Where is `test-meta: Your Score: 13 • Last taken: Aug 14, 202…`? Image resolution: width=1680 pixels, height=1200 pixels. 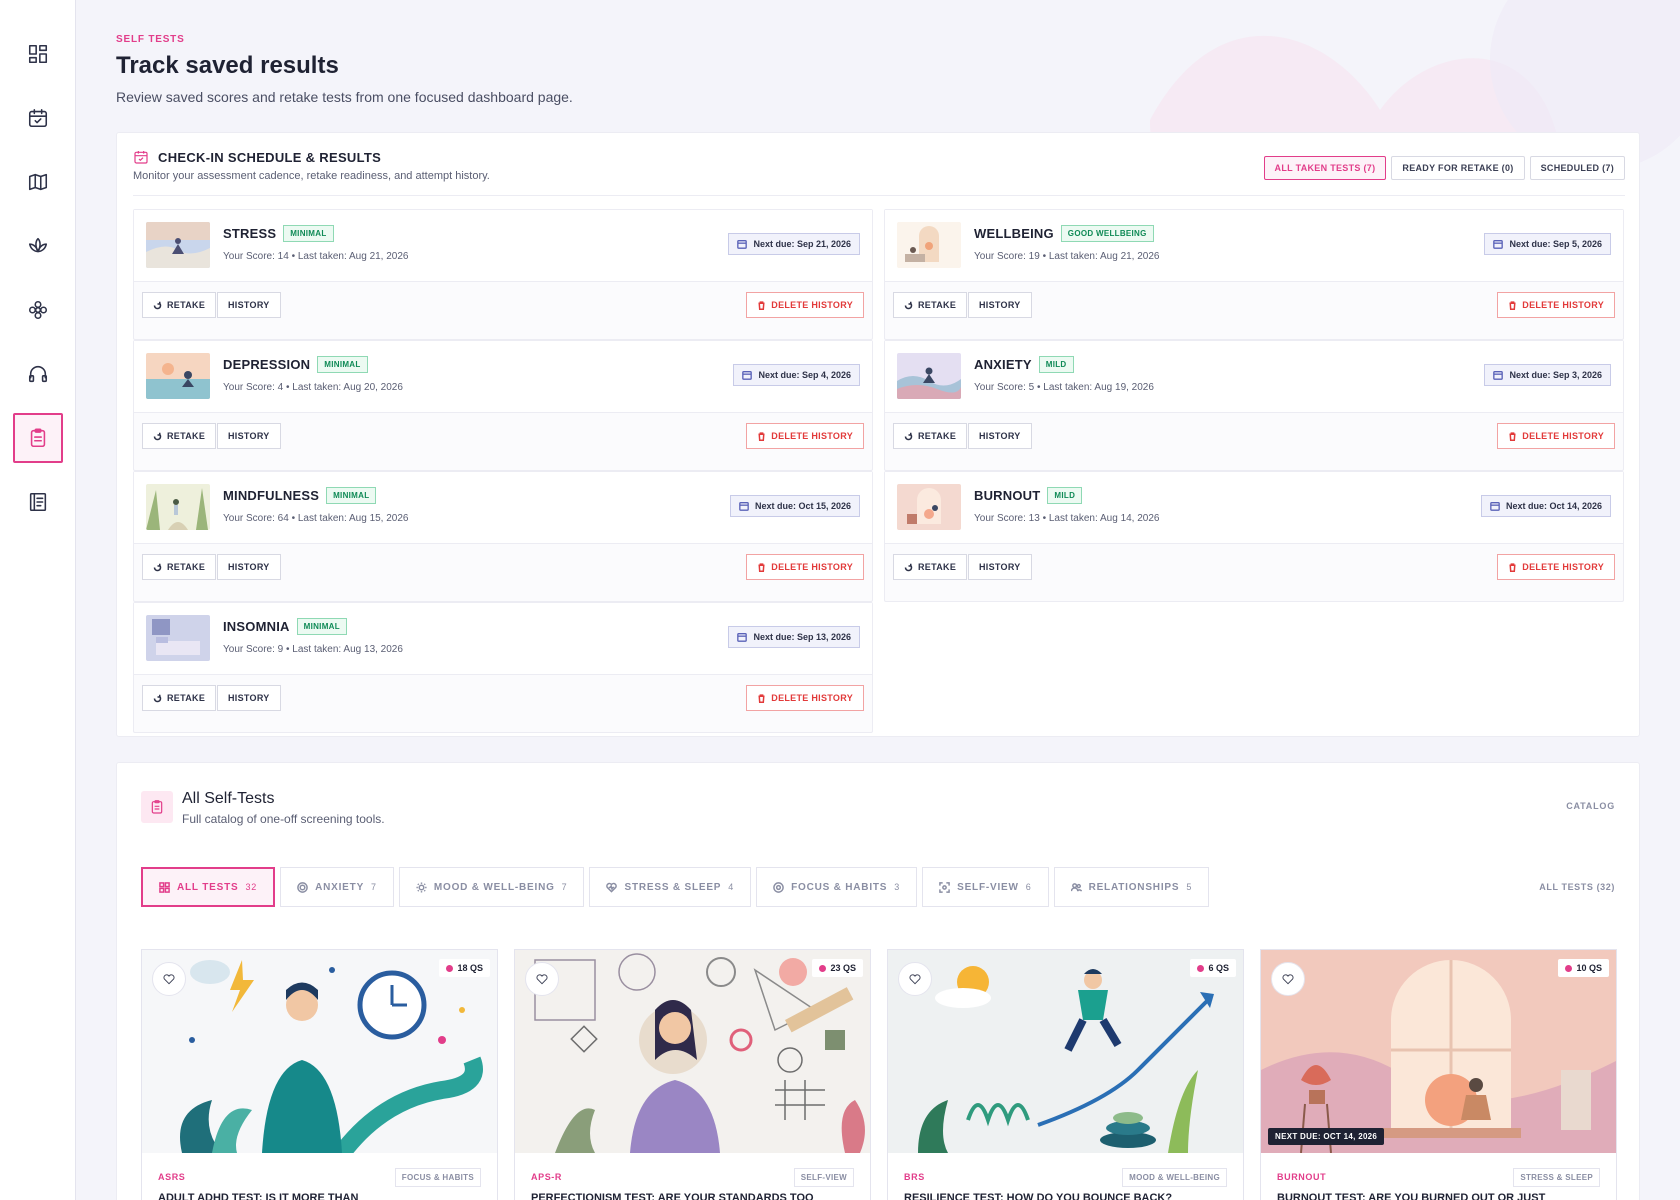 test-meta: Your Score: 13 • Last taken: Aug 14, 202… is located at coordinates (1067, 518).